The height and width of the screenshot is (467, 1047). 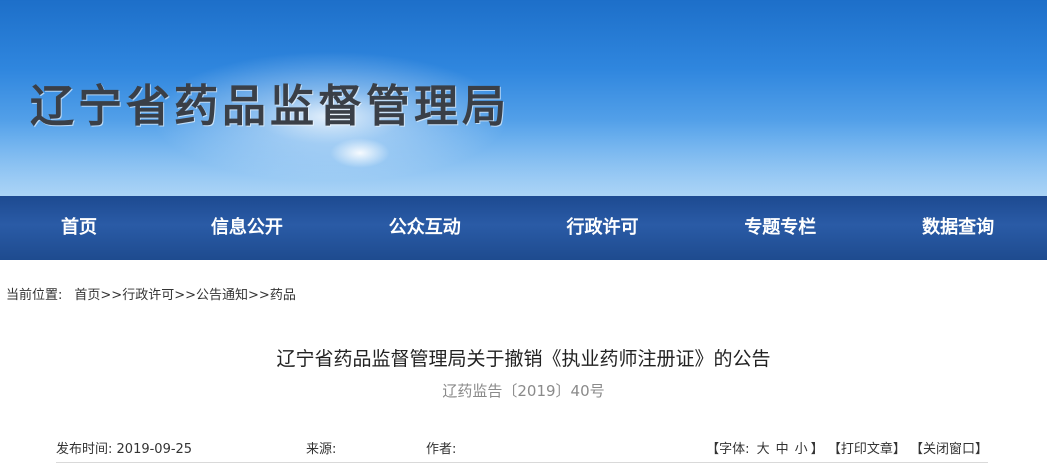 What do you see at coordinates (780, 228) in the screenshot?
I see `nav-item-special-topics: 专题专栏` at bounding box center [780, 228].